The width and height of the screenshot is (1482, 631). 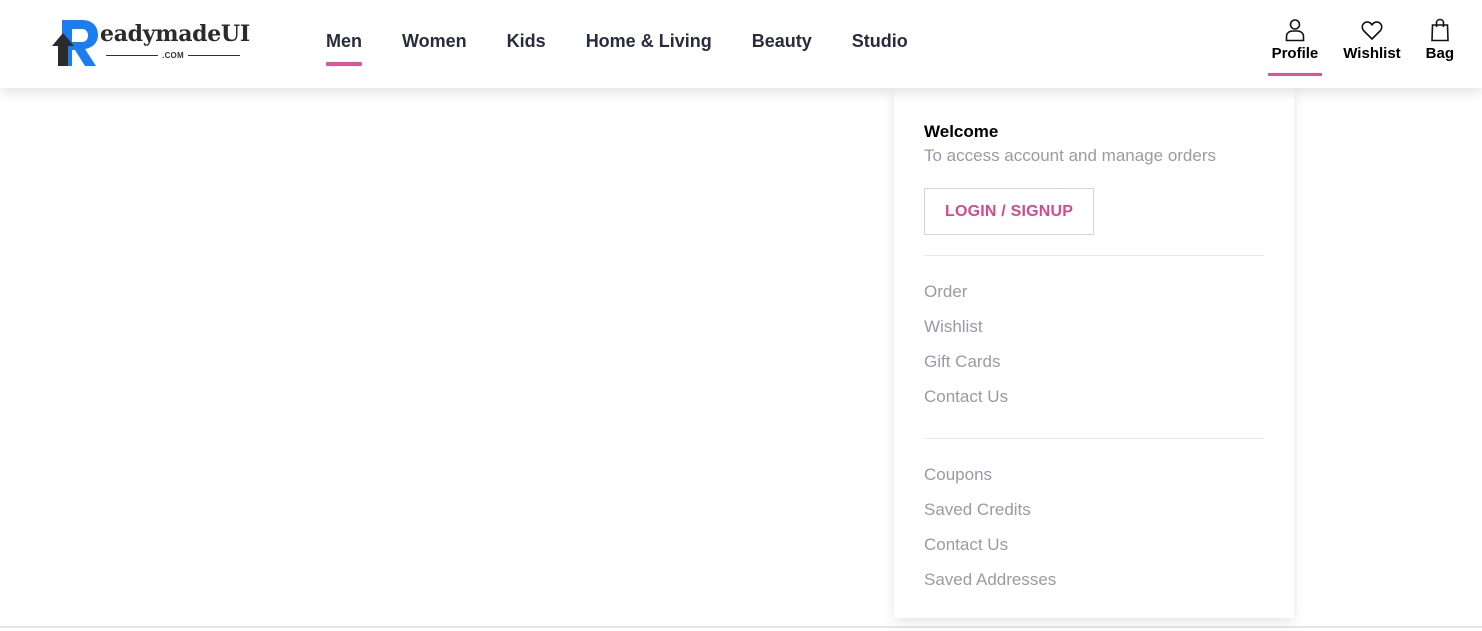 What do you see at coordinates (1070, 155) in the screenshot?
I see `welcome-subtitle: To access account and manage orders` at bounding box center [1070, 155].